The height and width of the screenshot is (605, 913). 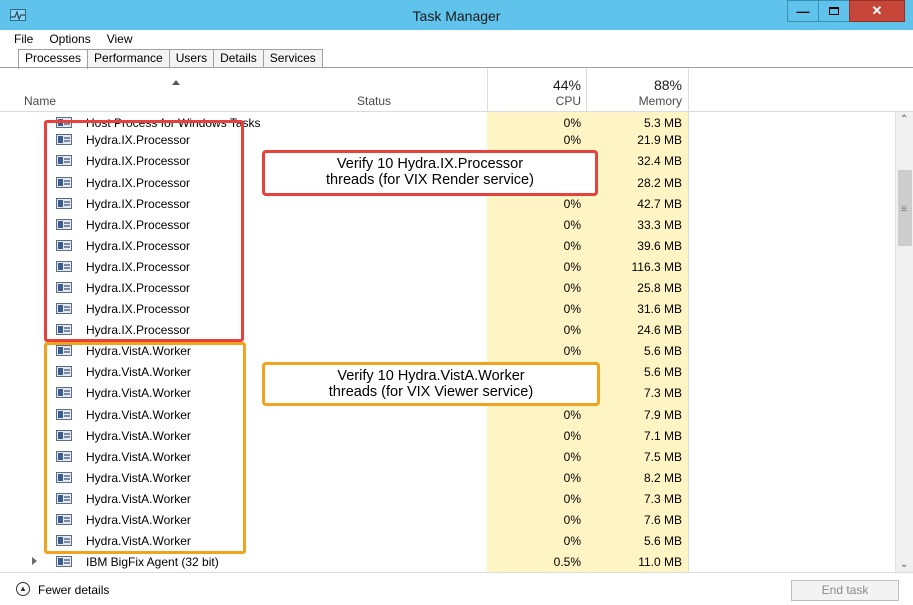 What do you see at coordinates (659, 161) in the screenshot?
I see `process-memory: 32.4 MB` at bounding box center [659, 161].